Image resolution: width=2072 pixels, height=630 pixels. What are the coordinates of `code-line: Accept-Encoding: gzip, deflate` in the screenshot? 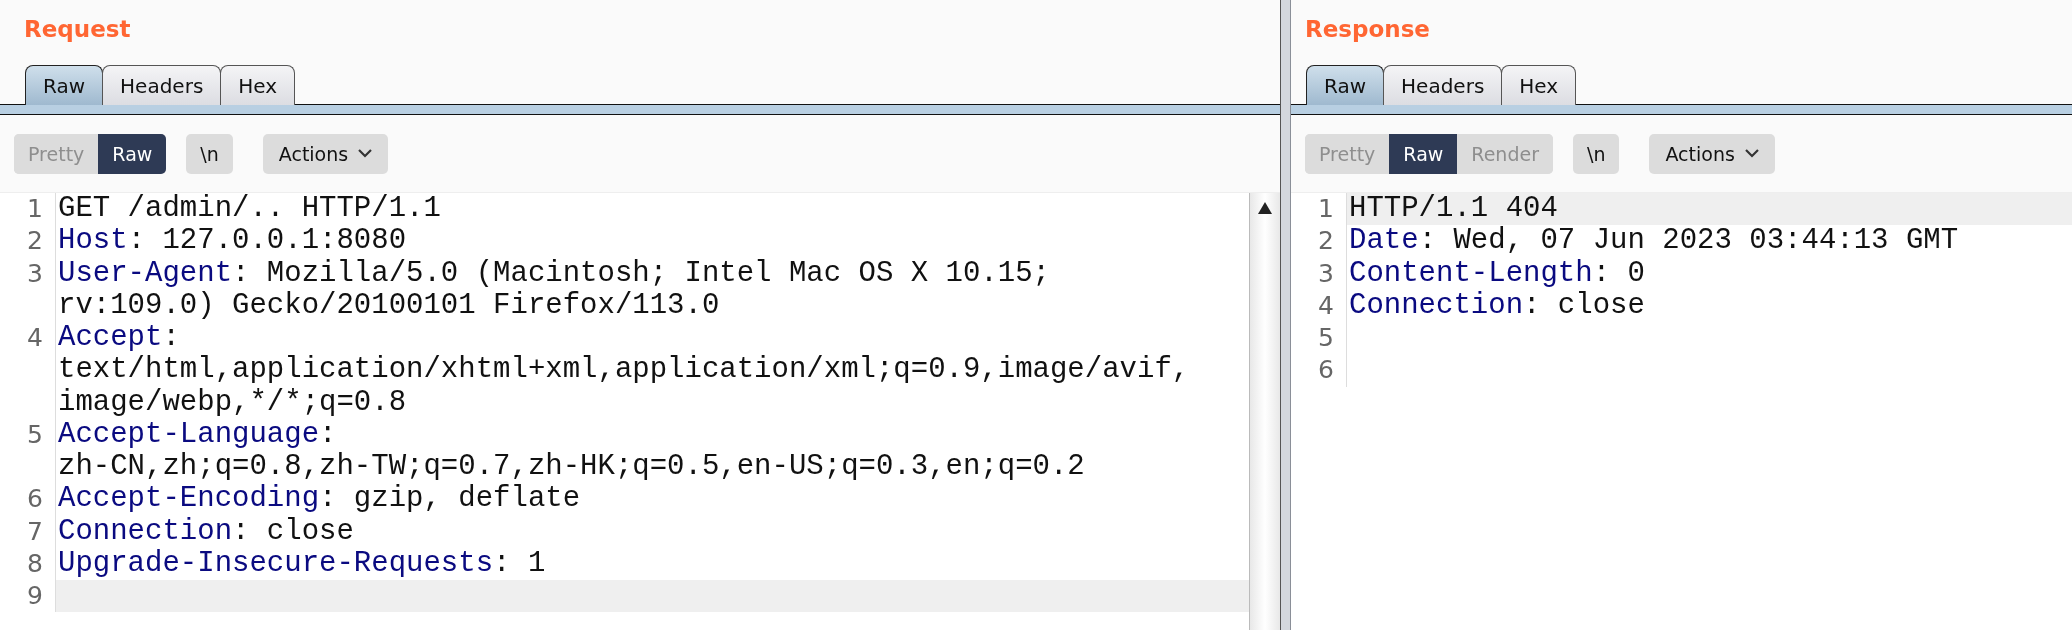 It's located at (319, 499).